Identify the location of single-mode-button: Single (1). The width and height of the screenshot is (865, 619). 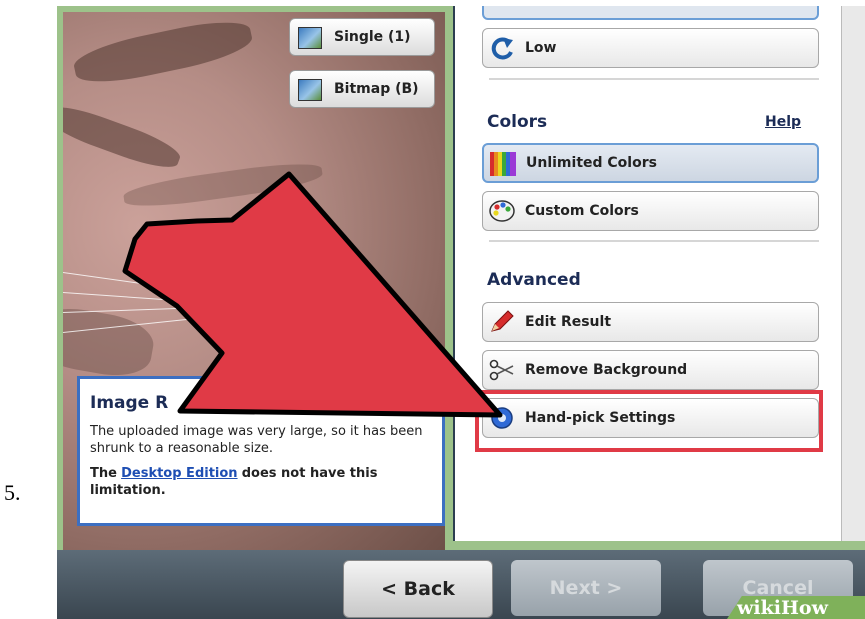
(362, 37).